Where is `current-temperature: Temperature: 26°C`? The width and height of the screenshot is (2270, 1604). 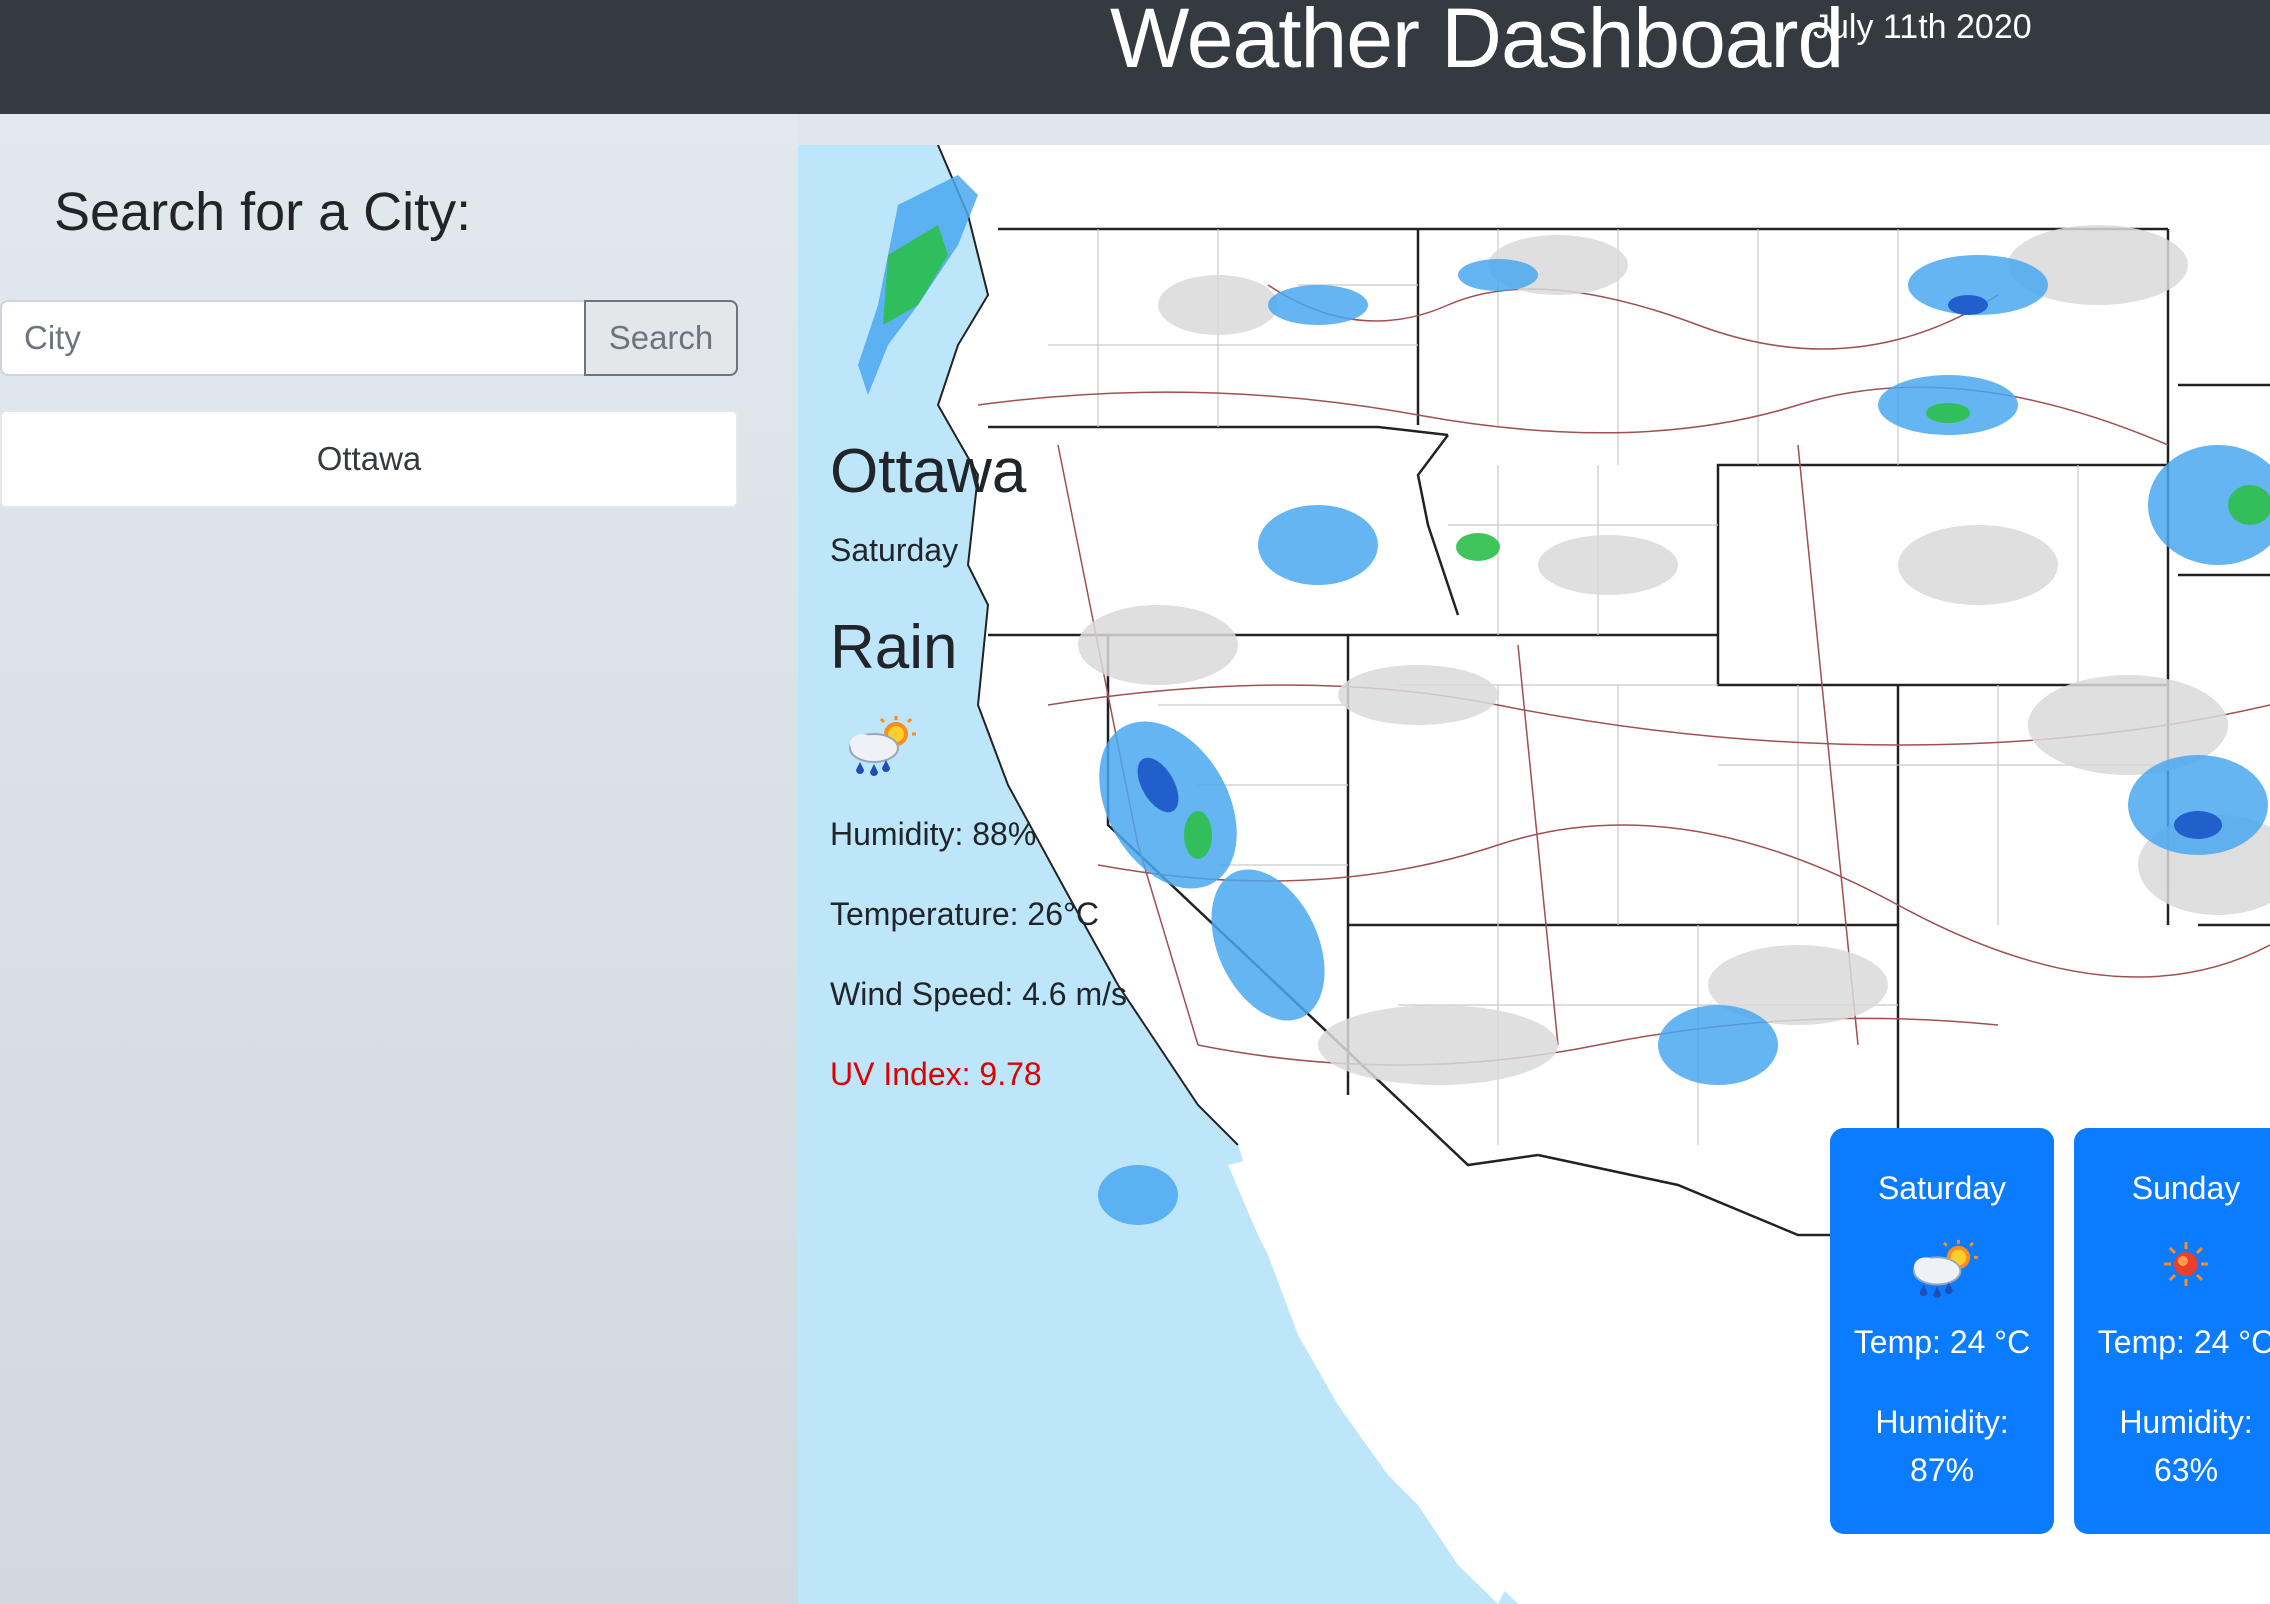
current-temperature: Temperature: 26°C is located at coordinates (964, 914).